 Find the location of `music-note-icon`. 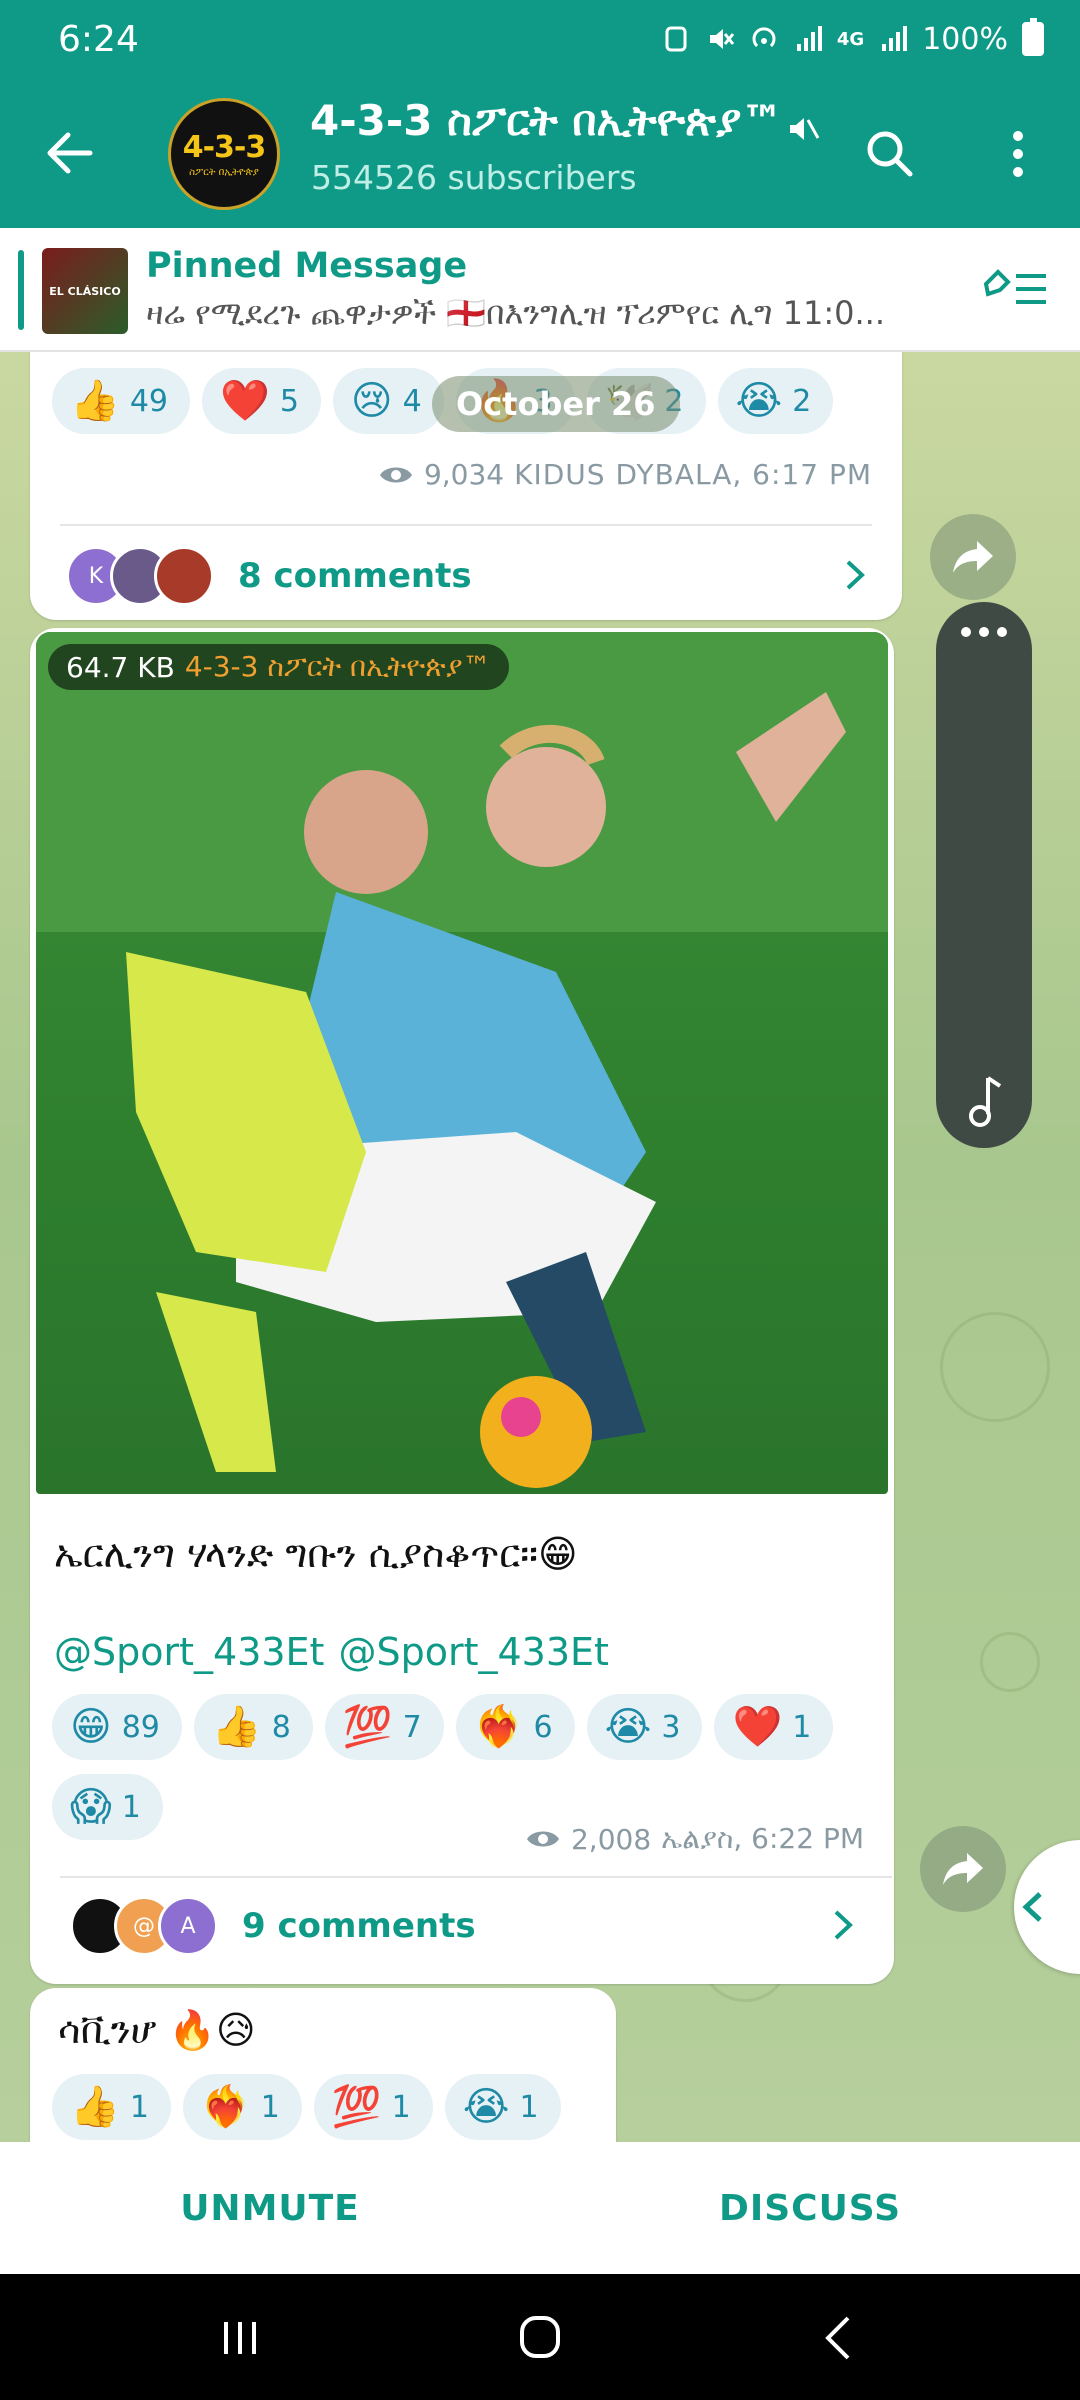

music-note-icon is located at coordinates (984, 1104).